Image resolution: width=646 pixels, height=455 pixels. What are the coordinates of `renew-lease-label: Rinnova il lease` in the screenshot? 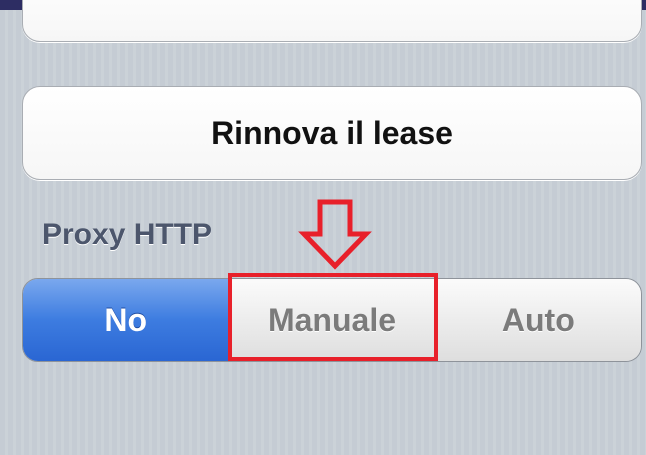 It's located at (332, 132).